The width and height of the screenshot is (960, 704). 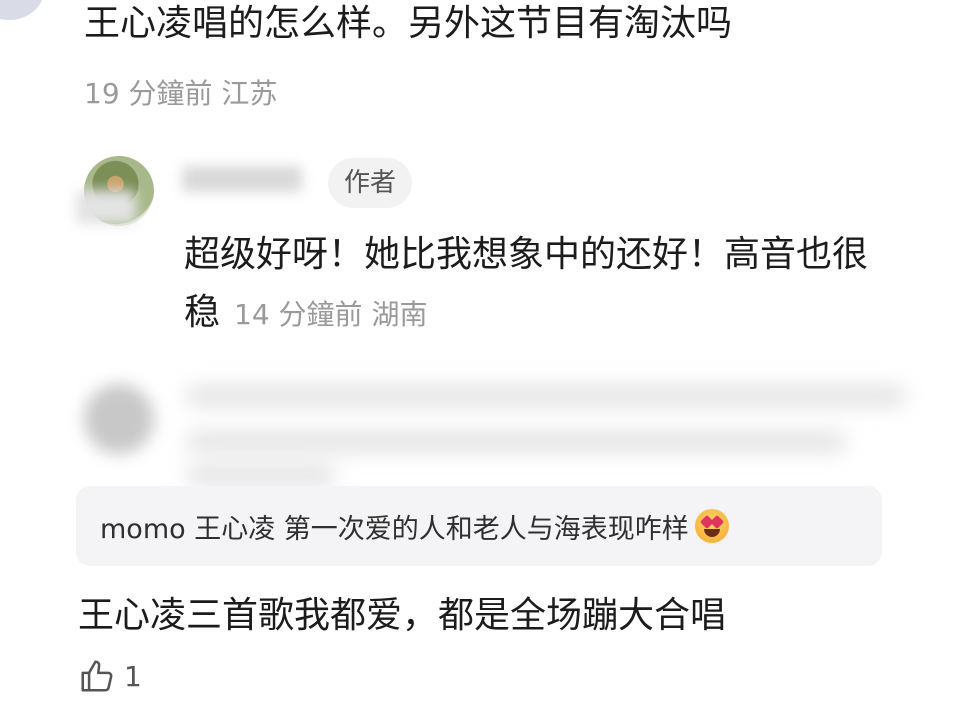 What do you see at coordinates (506, 429) in the screenshot?
I see `blurred-comment` at bounding box center [506, 429].